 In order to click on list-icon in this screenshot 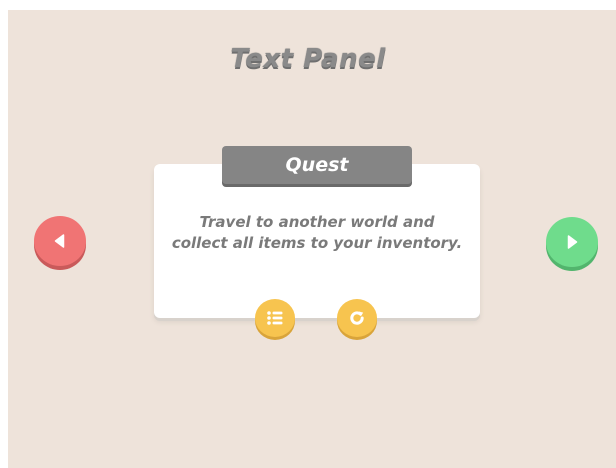, I will do `click(275, 318)`.